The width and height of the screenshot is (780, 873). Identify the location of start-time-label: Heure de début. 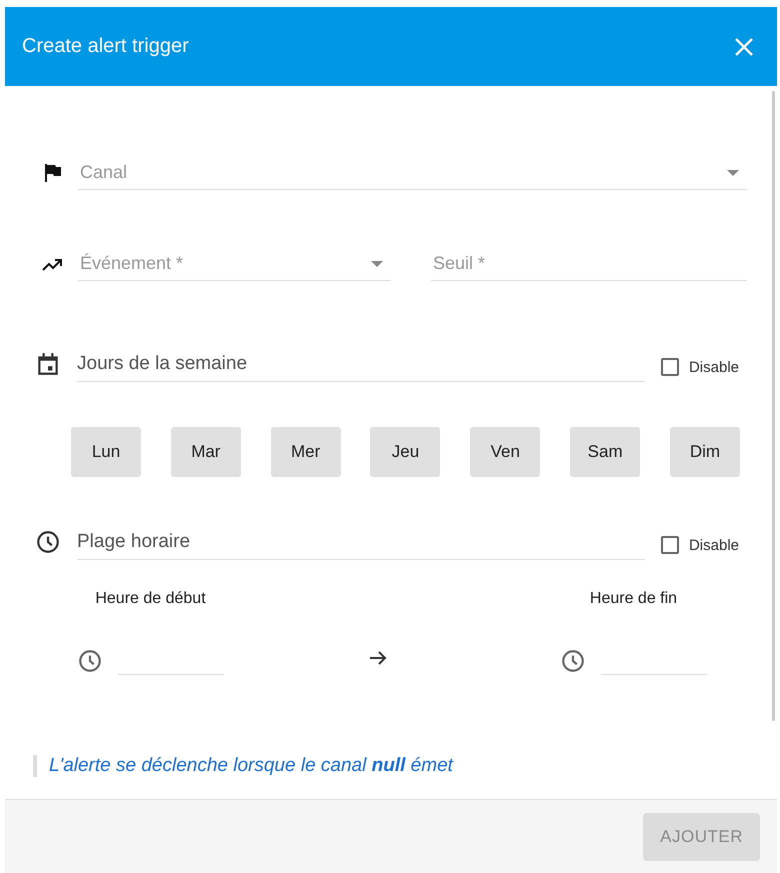
(150, 599).